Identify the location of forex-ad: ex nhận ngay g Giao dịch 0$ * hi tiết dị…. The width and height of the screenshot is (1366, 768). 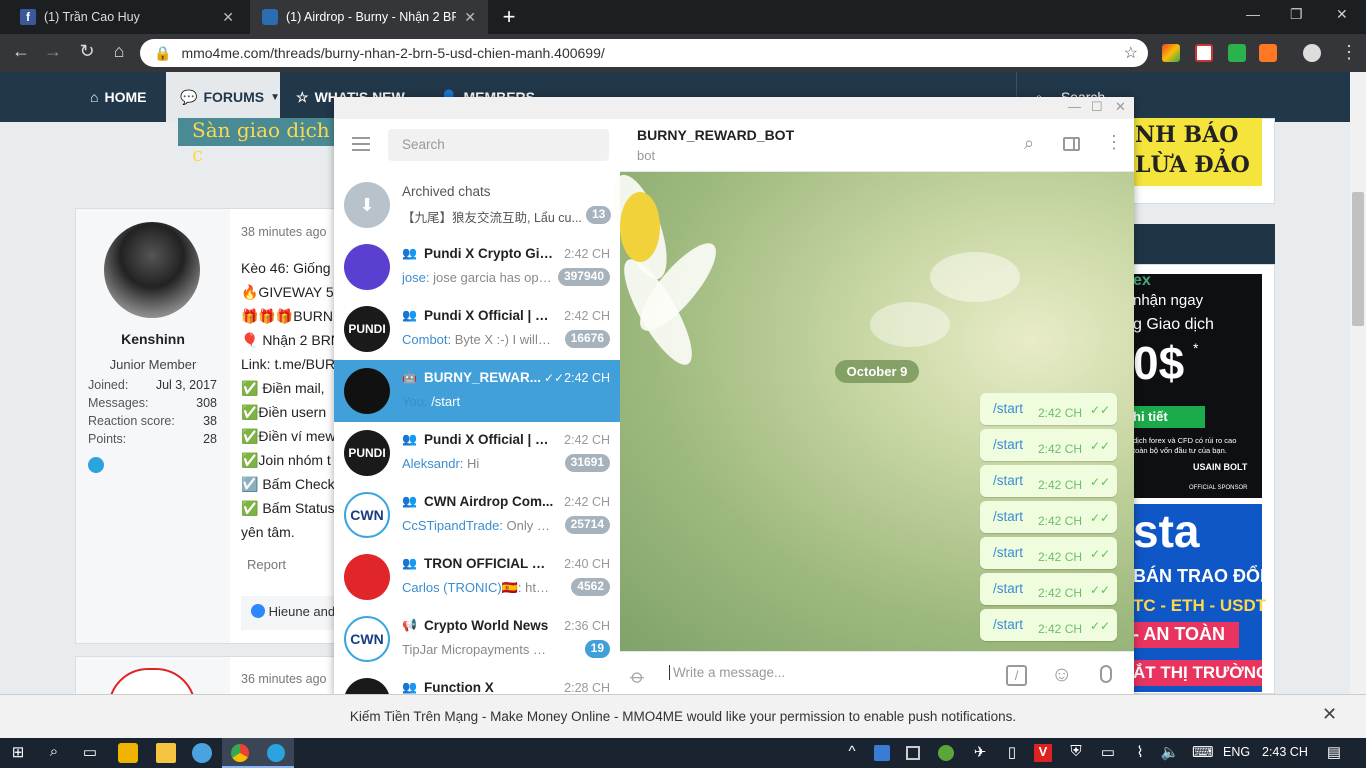
(1197, 385).